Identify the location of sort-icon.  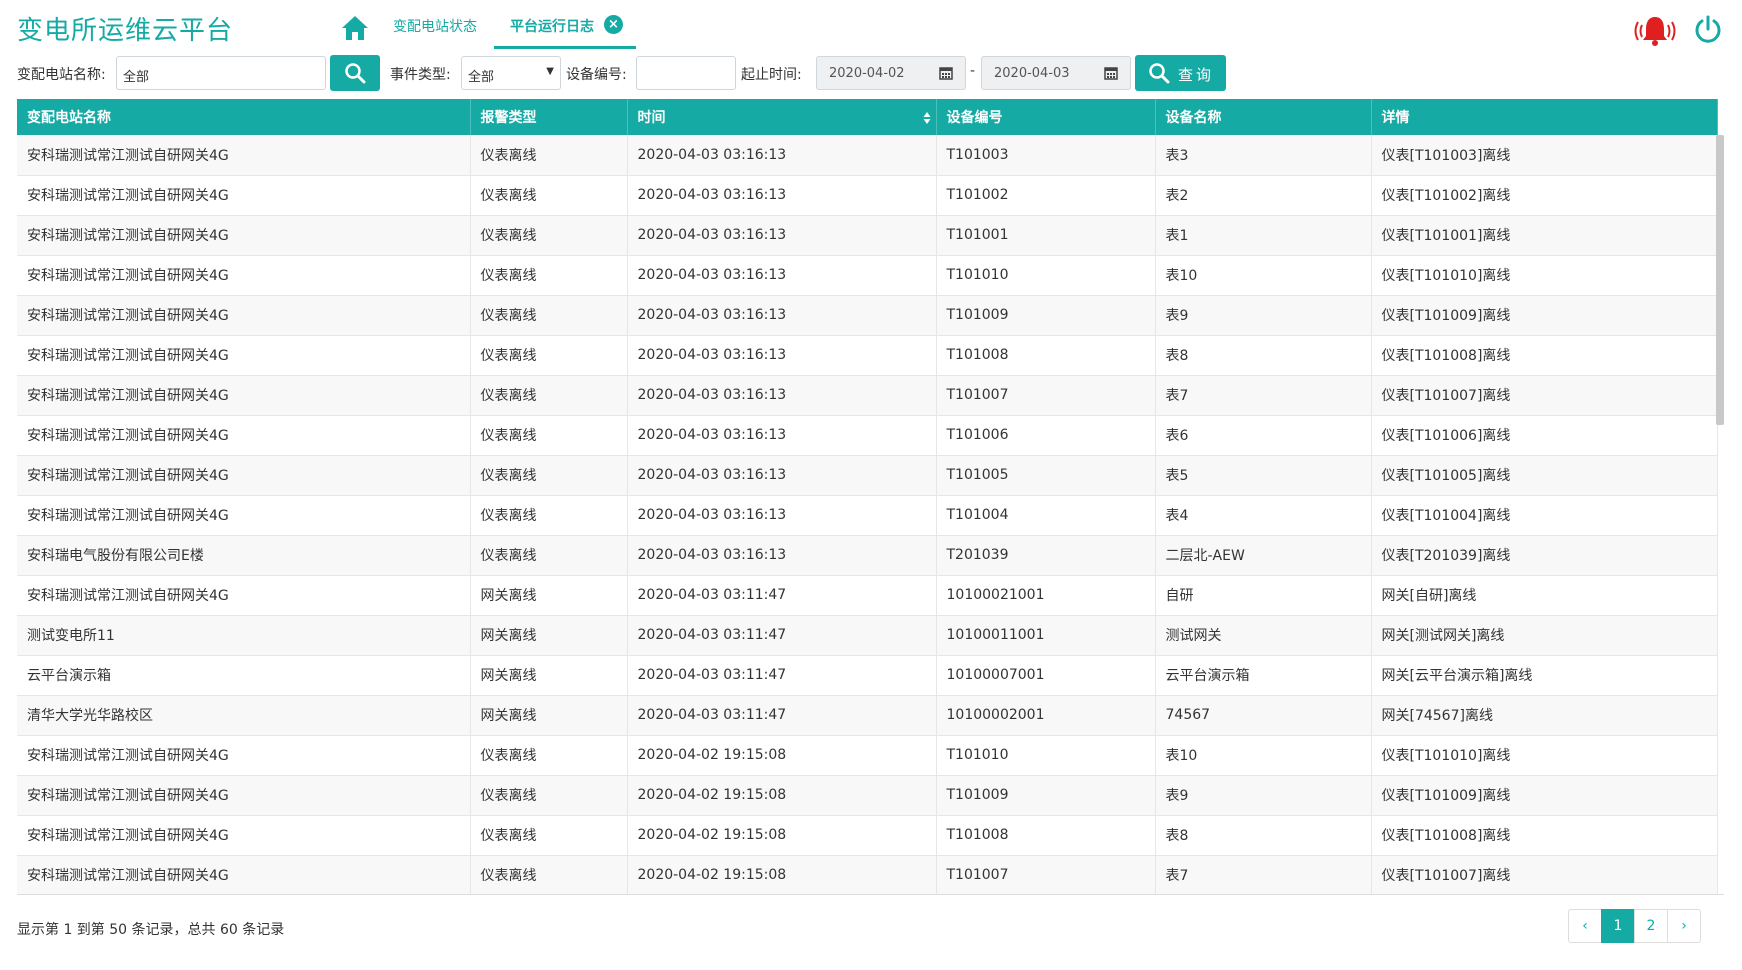
(927, 118).